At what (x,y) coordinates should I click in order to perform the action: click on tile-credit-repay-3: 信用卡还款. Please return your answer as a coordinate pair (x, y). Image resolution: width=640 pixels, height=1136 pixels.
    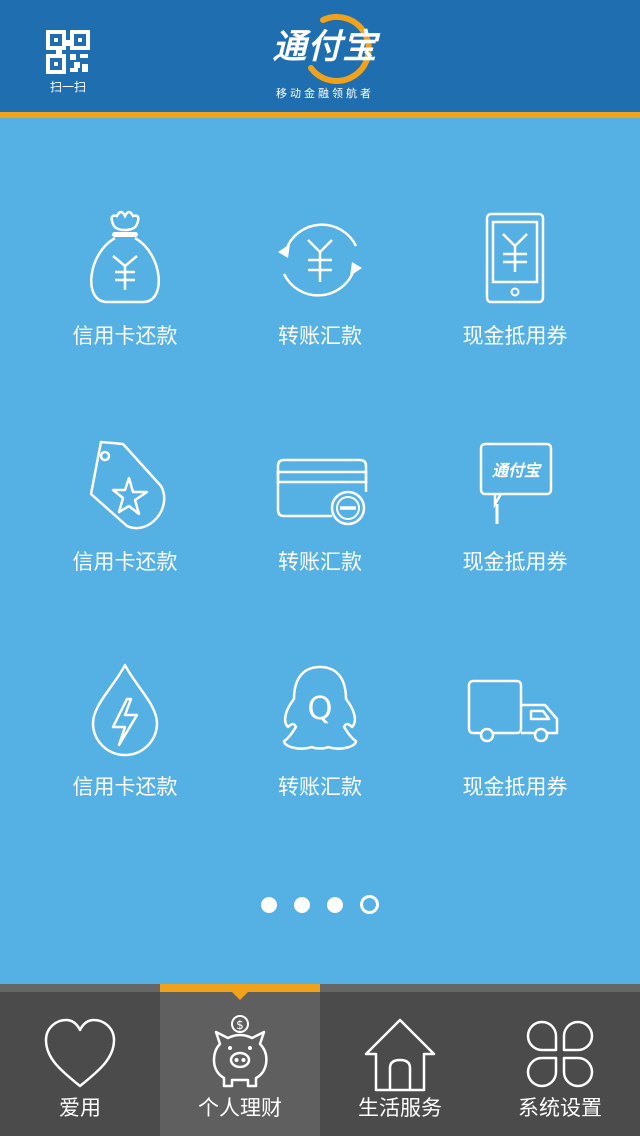
    Looking at the image, I should click on (125, 751).